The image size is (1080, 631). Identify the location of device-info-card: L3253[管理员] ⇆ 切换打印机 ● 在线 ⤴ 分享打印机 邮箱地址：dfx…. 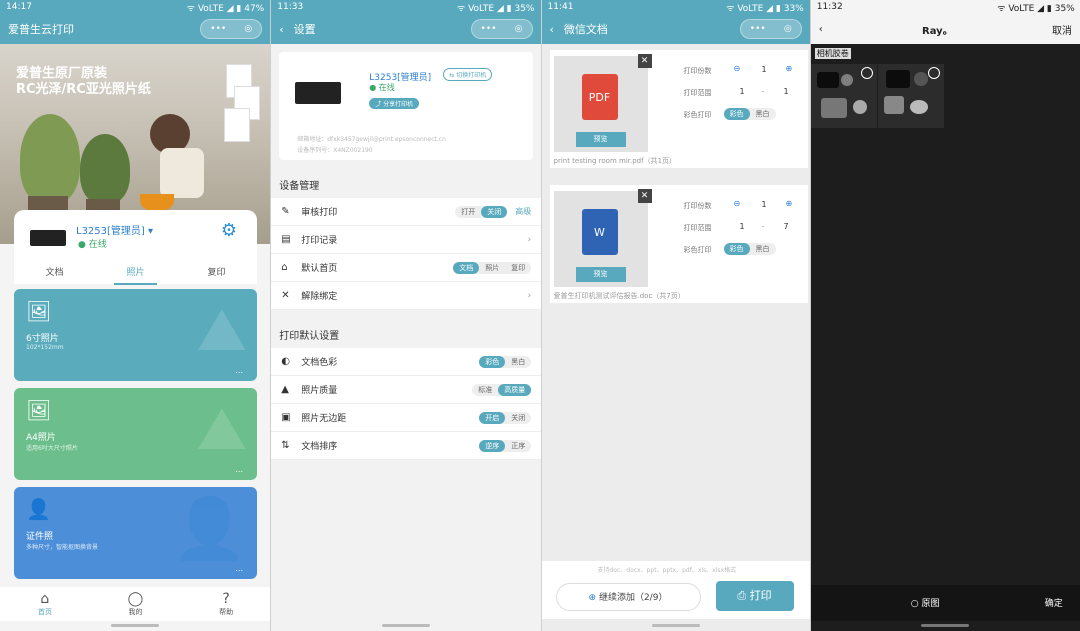
(406, 106).